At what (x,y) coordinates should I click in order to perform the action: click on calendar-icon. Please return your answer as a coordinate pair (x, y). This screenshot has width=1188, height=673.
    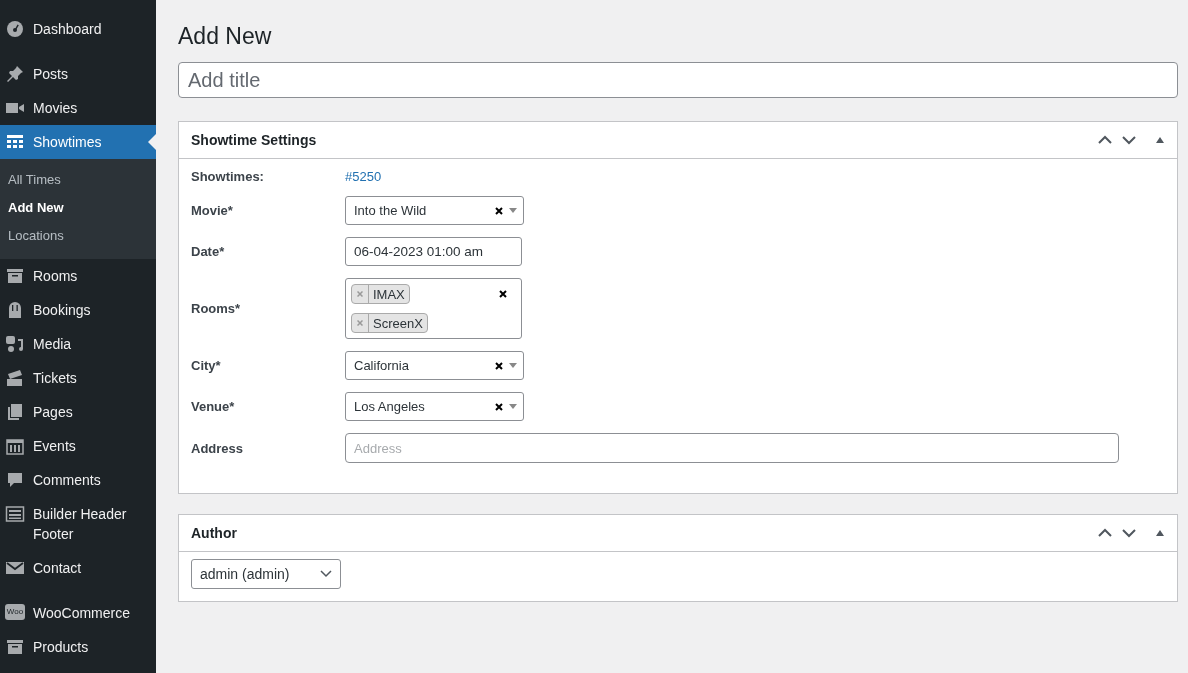
    Looking at the image, I should click on (15, 446).